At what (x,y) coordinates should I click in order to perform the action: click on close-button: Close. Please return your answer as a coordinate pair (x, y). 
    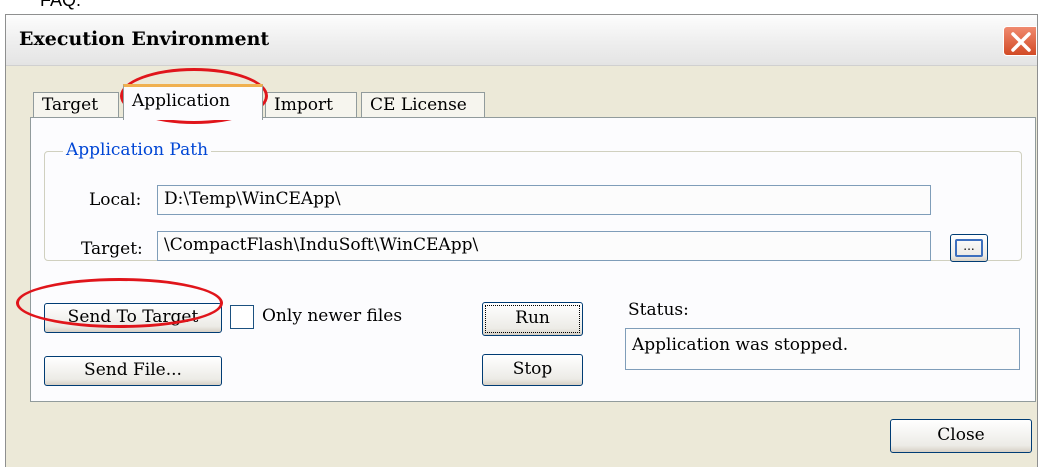
    Looking at the image, I should click on (961, 436).